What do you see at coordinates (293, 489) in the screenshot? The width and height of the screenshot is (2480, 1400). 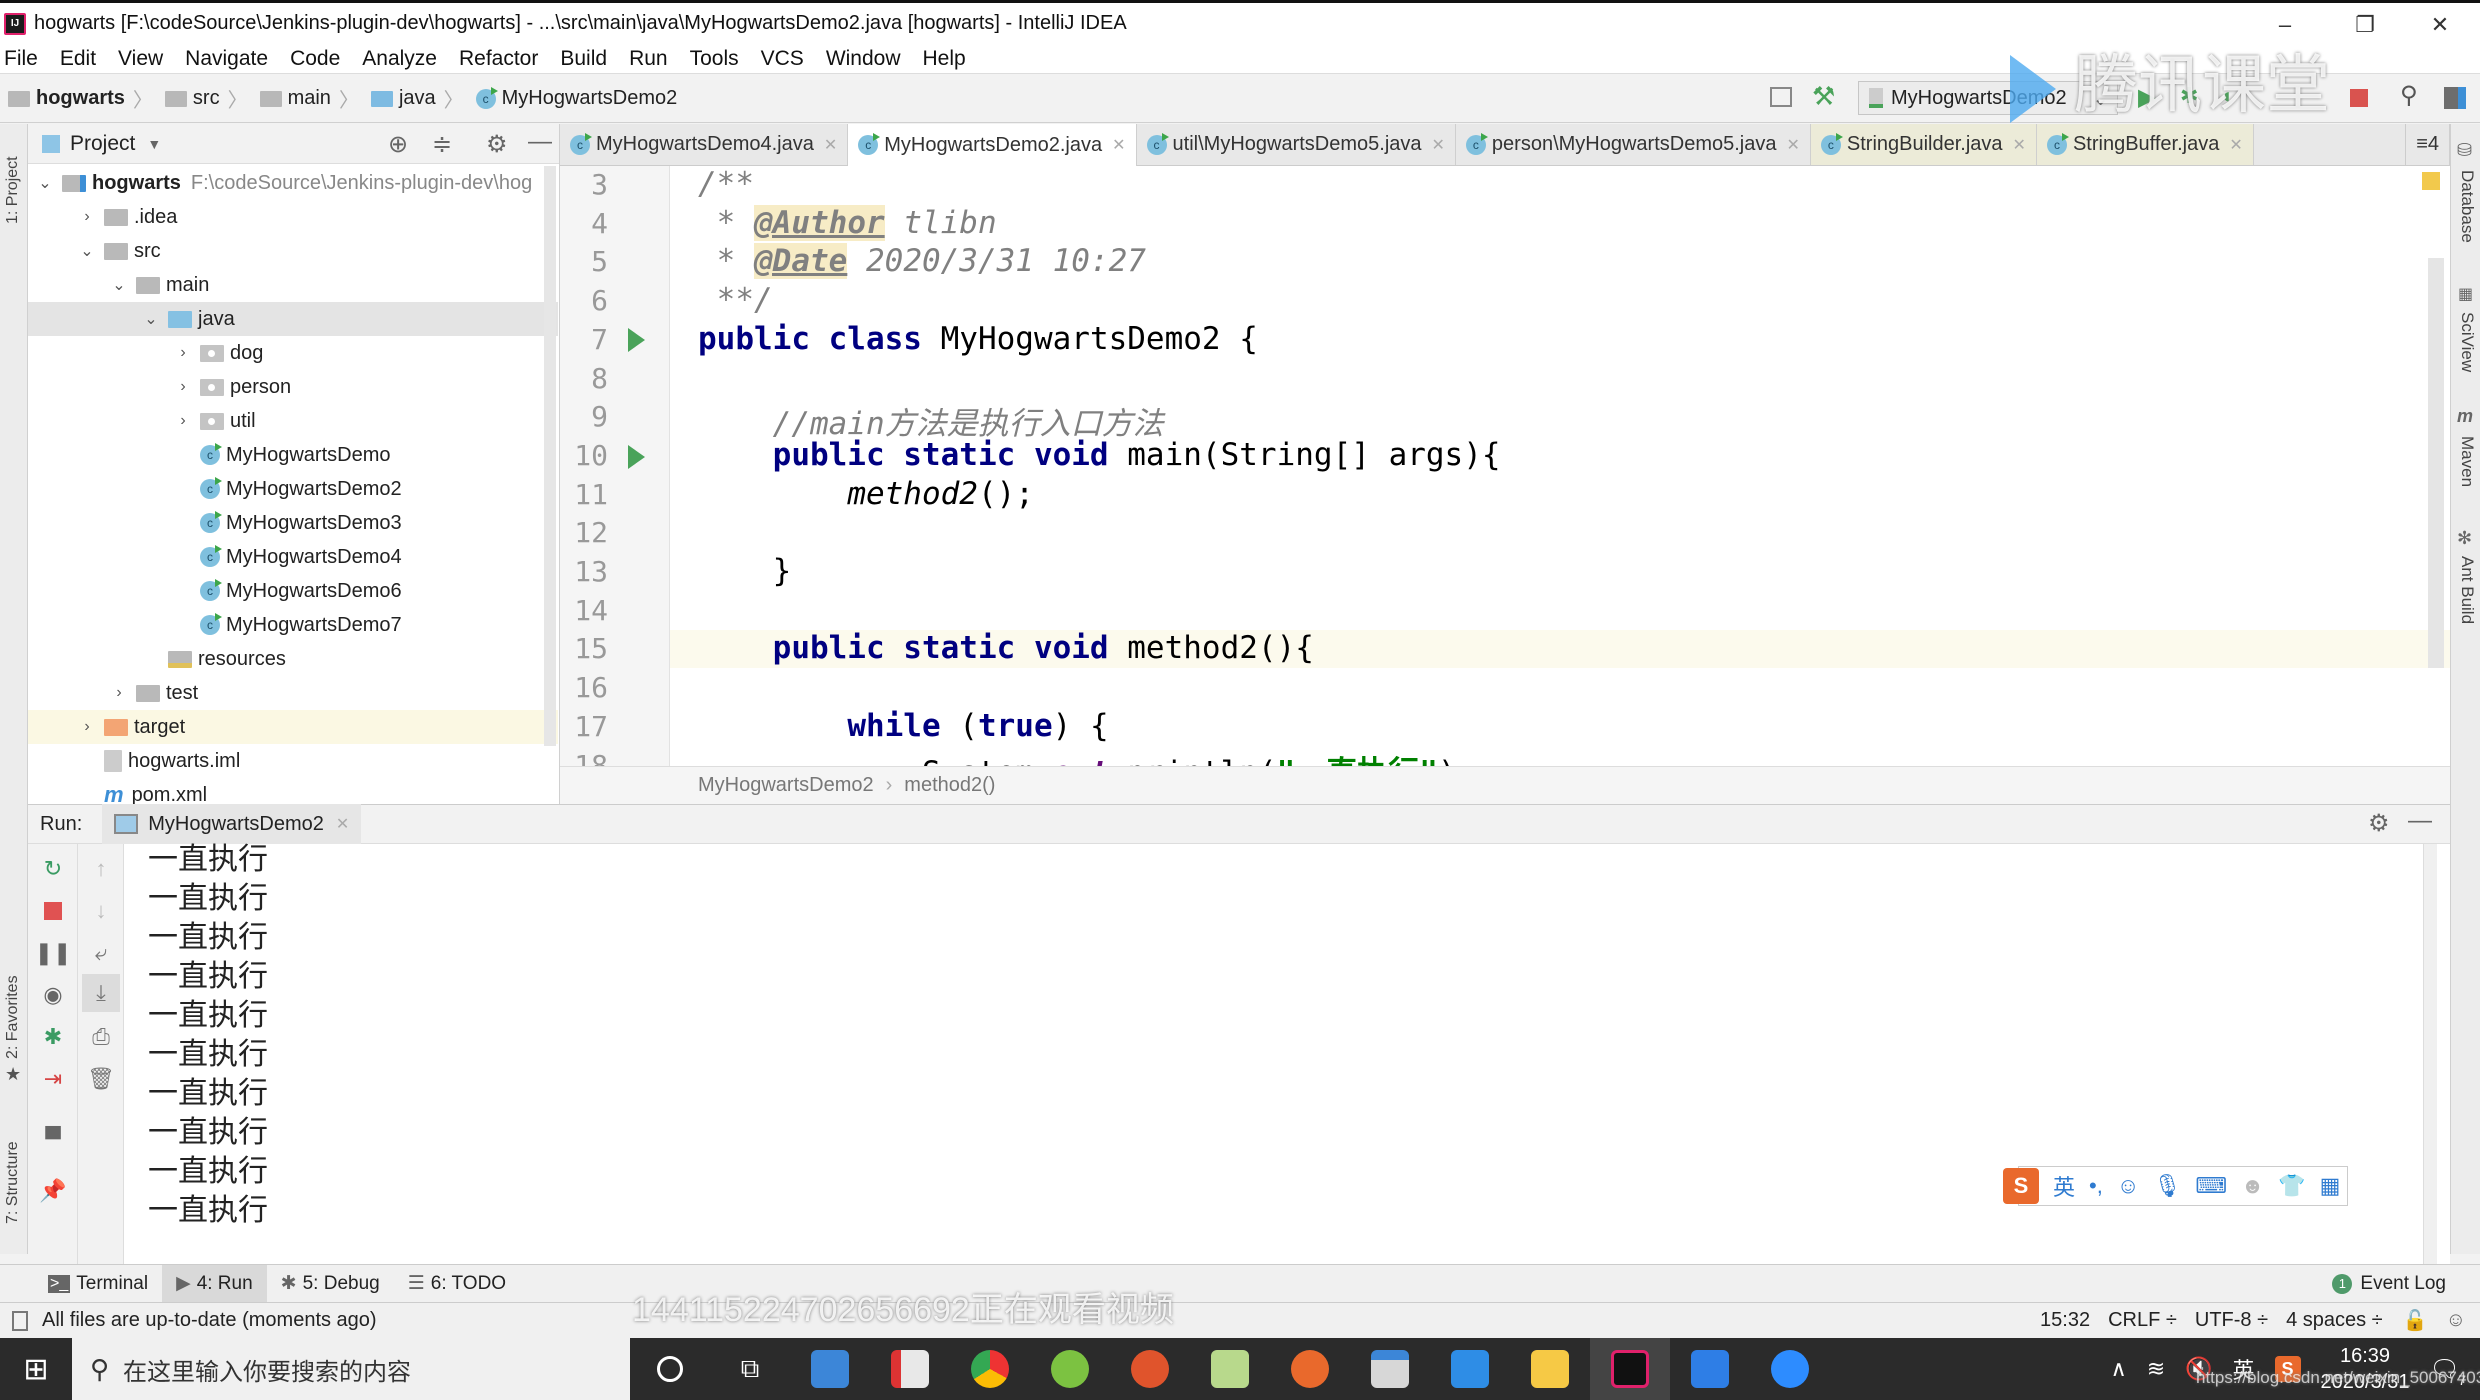 I see `tree-item-myhogwartsdemo2: c MyHogwartsDemo2` at bounding box center [293, 489].